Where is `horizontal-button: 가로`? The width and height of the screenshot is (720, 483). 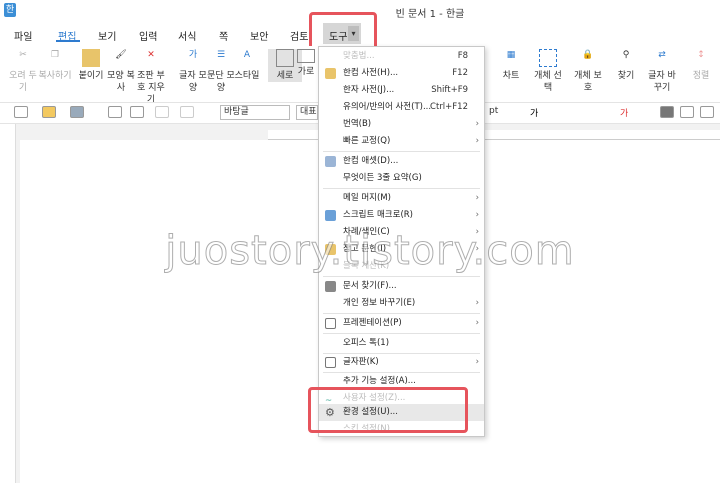 horizontal-button: 가로 is located at coordinates (306, 63).